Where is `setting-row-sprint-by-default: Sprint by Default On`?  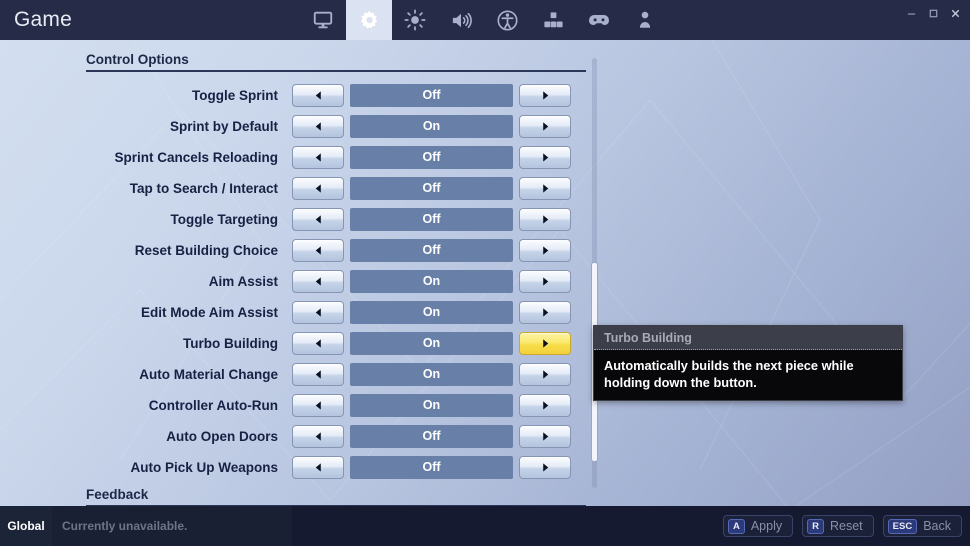 setting-row-sprint-by-default: Sprint by Default On is located at coordinates (300, 126).